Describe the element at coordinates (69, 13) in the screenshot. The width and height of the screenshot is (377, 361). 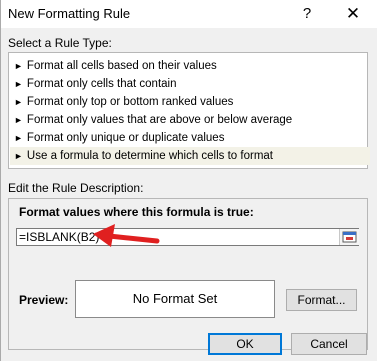
I see `window-title: New Formatting Rule` at that location.